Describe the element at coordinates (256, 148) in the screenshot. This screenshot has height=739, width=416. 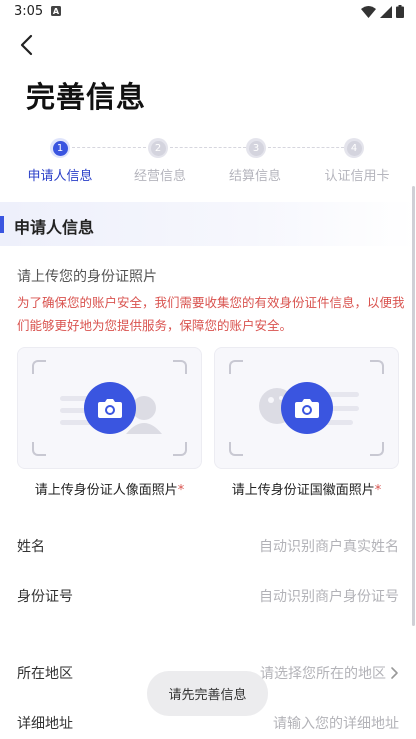
I see `step-3-indicator: 3` at that location.